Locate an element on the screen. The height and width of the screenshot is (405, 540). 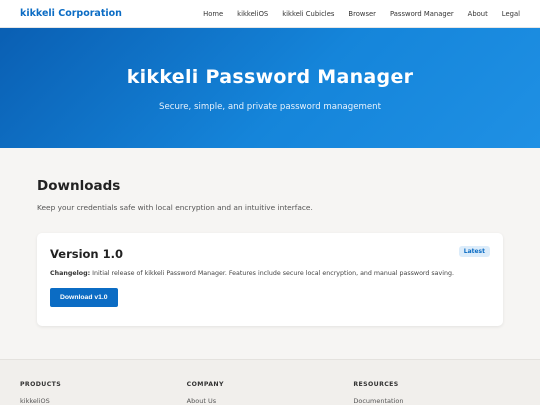
nav-link-browser: Browser is located at coordinates (362, 14).